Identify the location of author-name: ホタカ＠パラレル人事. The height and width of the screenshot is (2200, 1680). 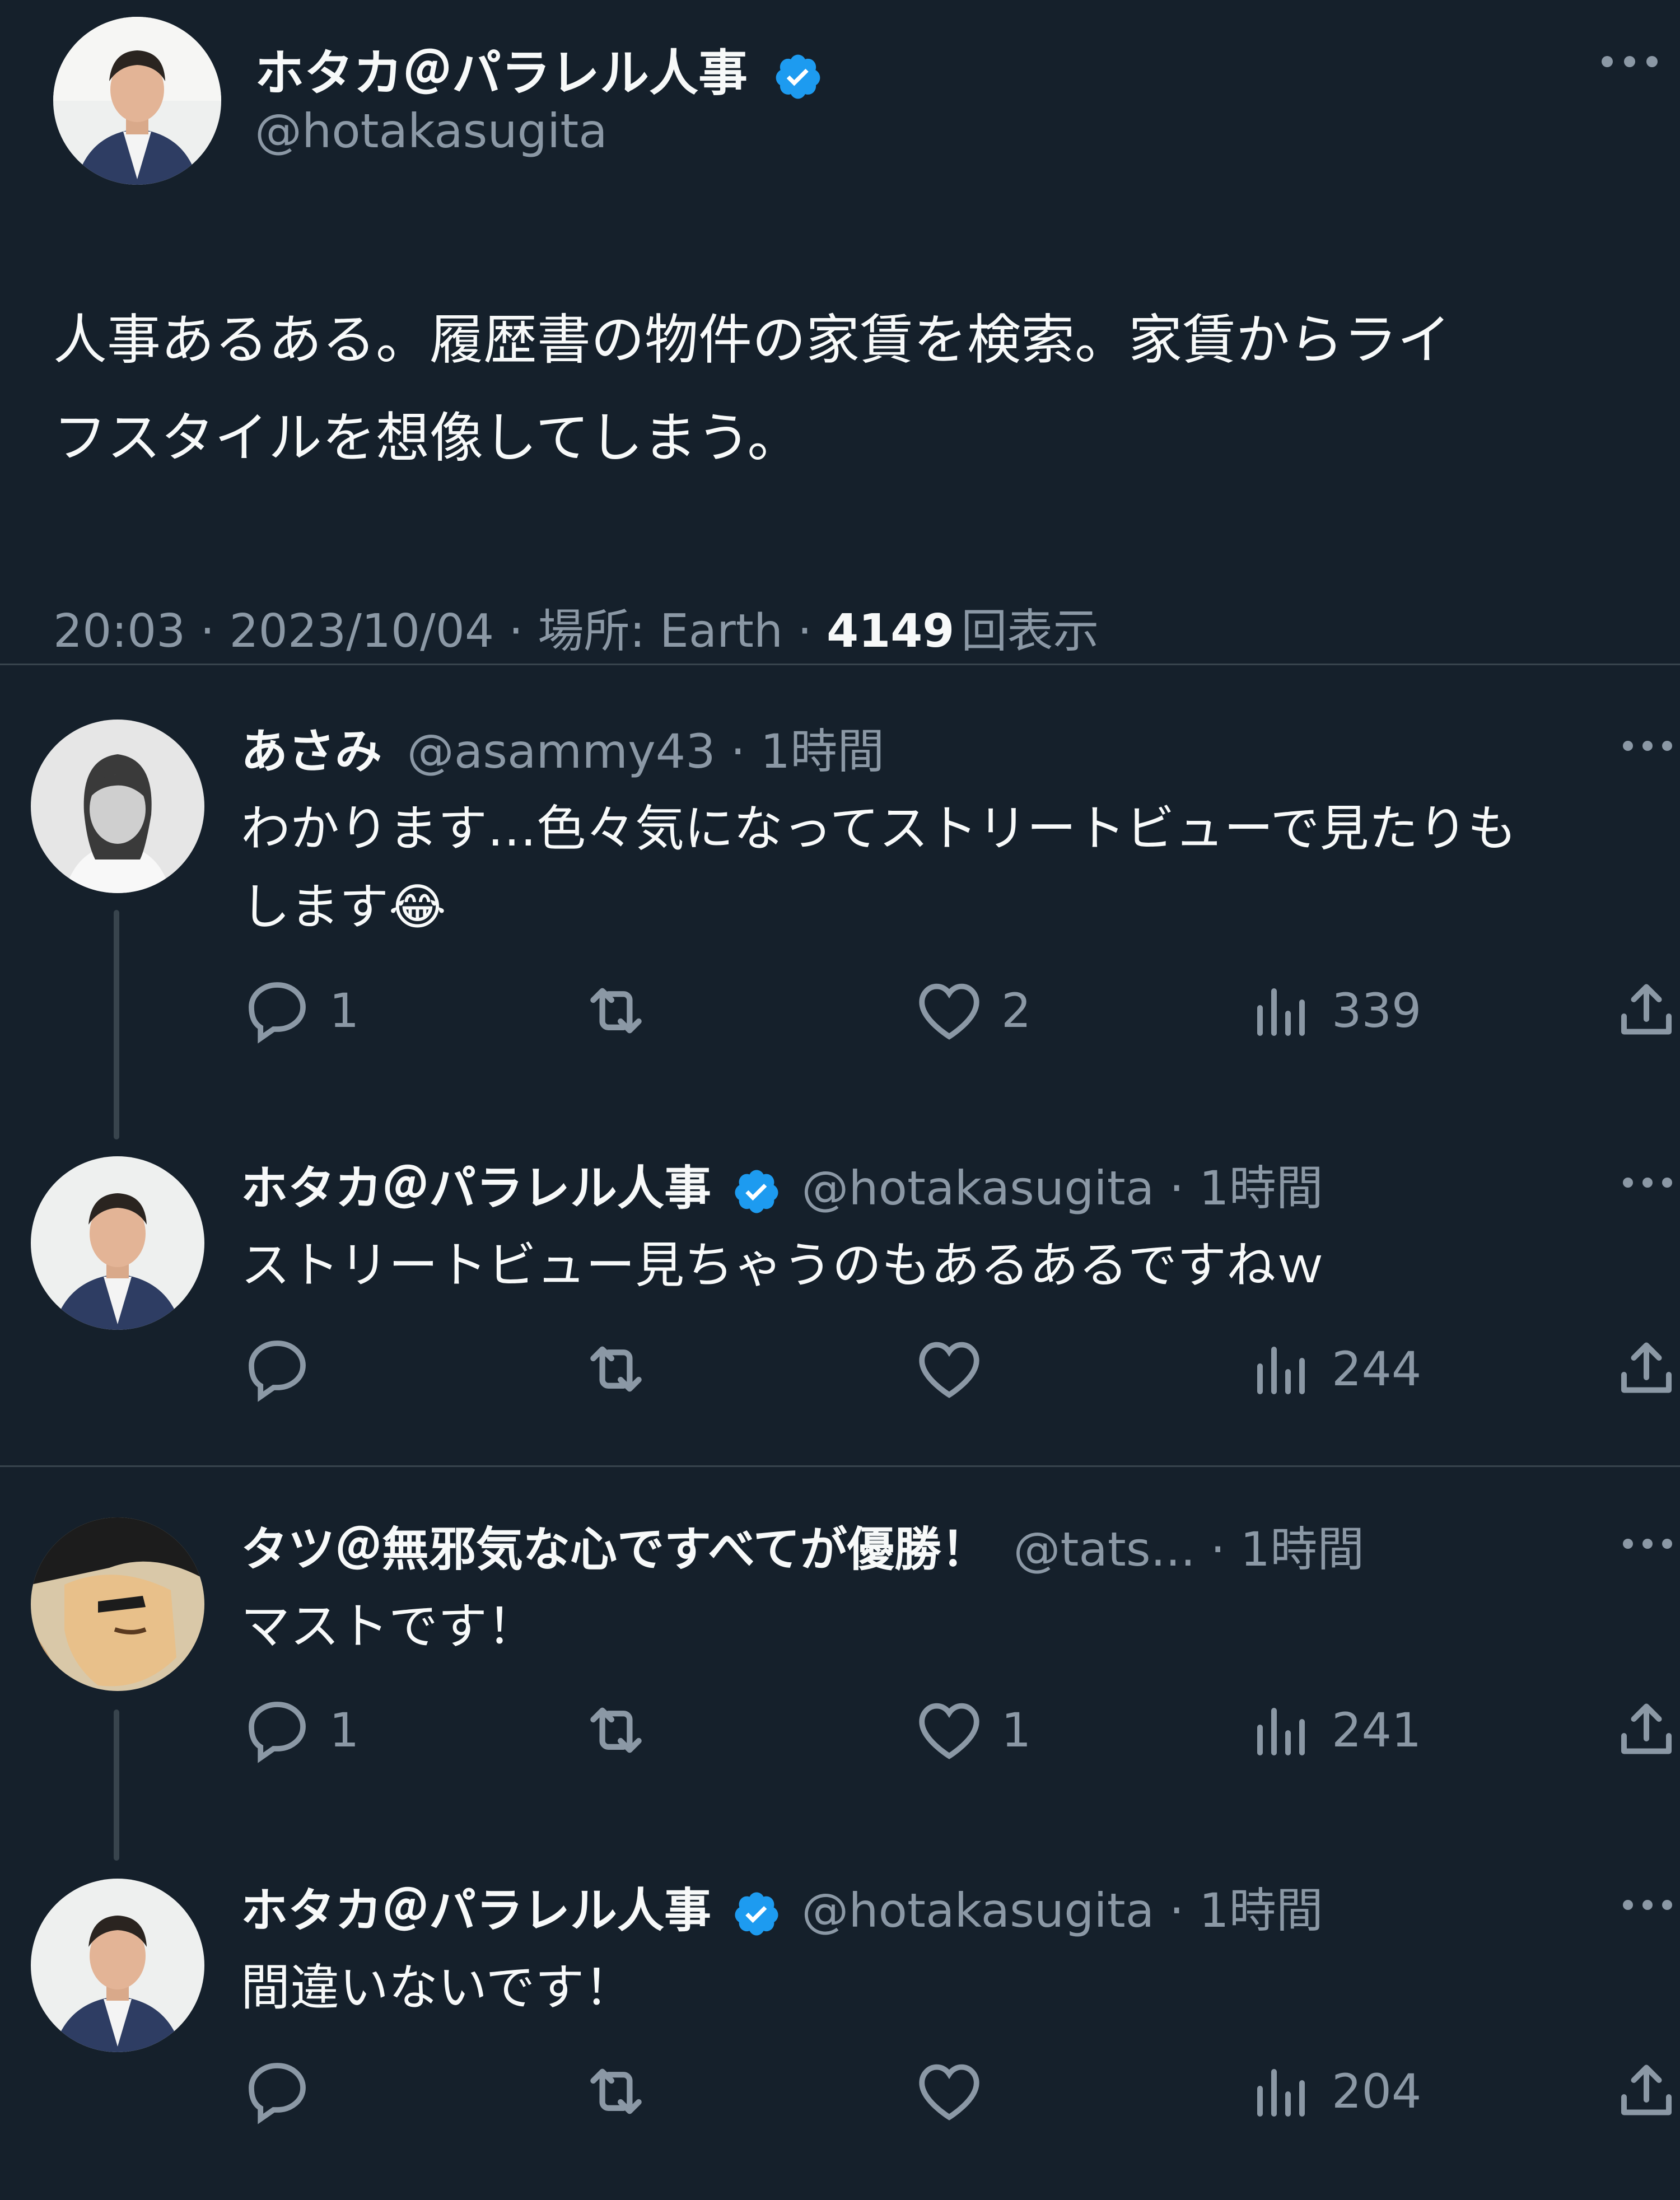
(539, 69).